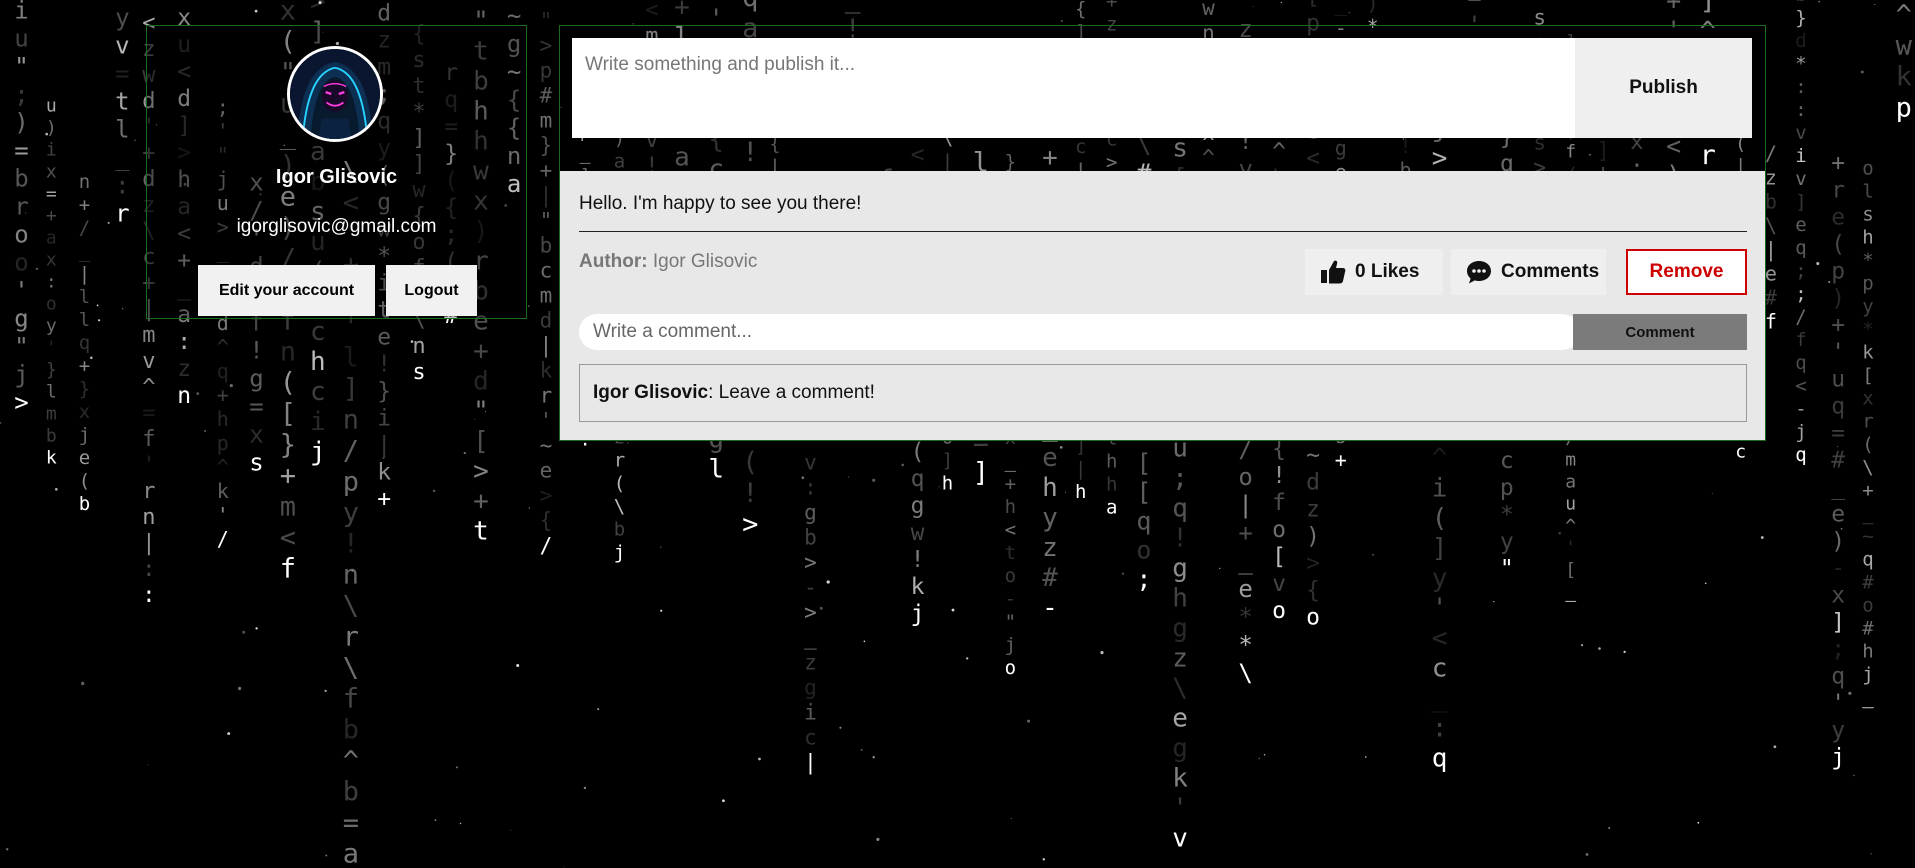  Describe the element at coordinates (1079, 332) in the screenshot. I see `comment-input` at that location.